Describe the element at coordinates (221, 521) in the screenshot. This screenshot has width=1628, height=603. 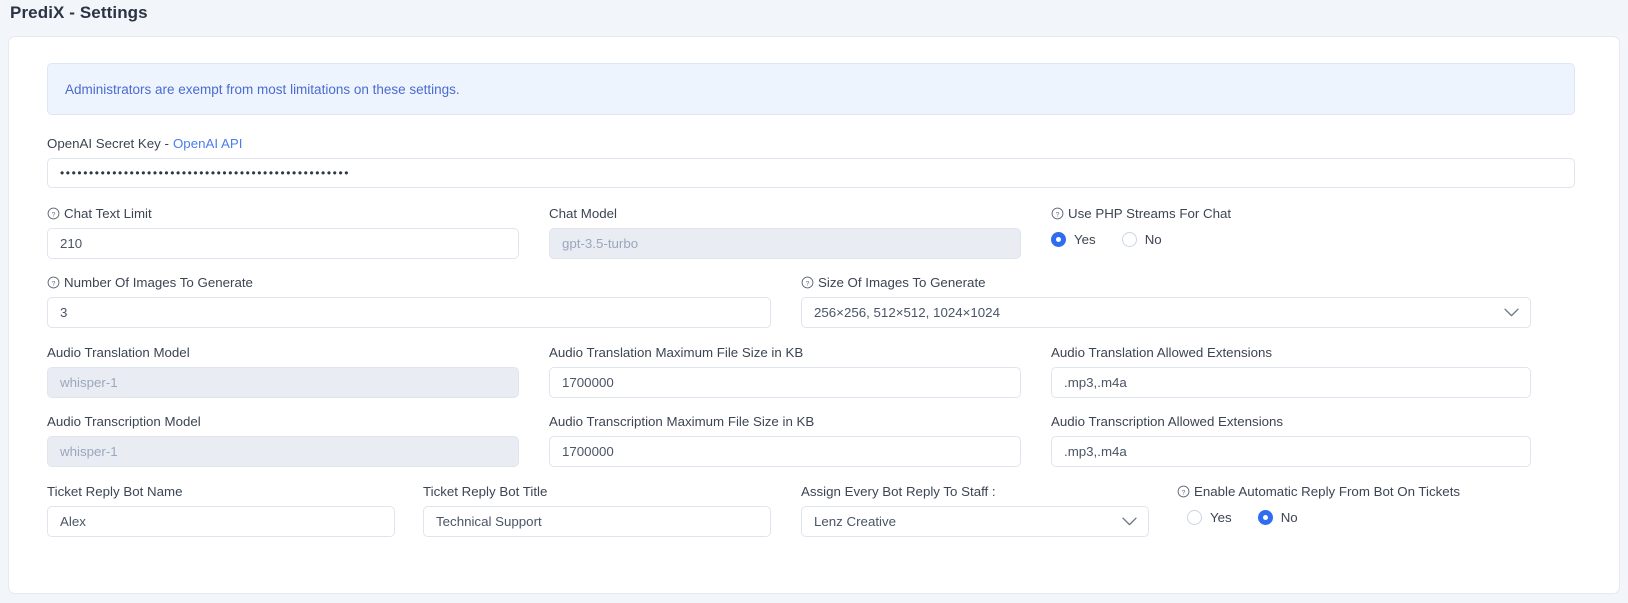
I see `ticket-bot-name-input: Alex` at that location.